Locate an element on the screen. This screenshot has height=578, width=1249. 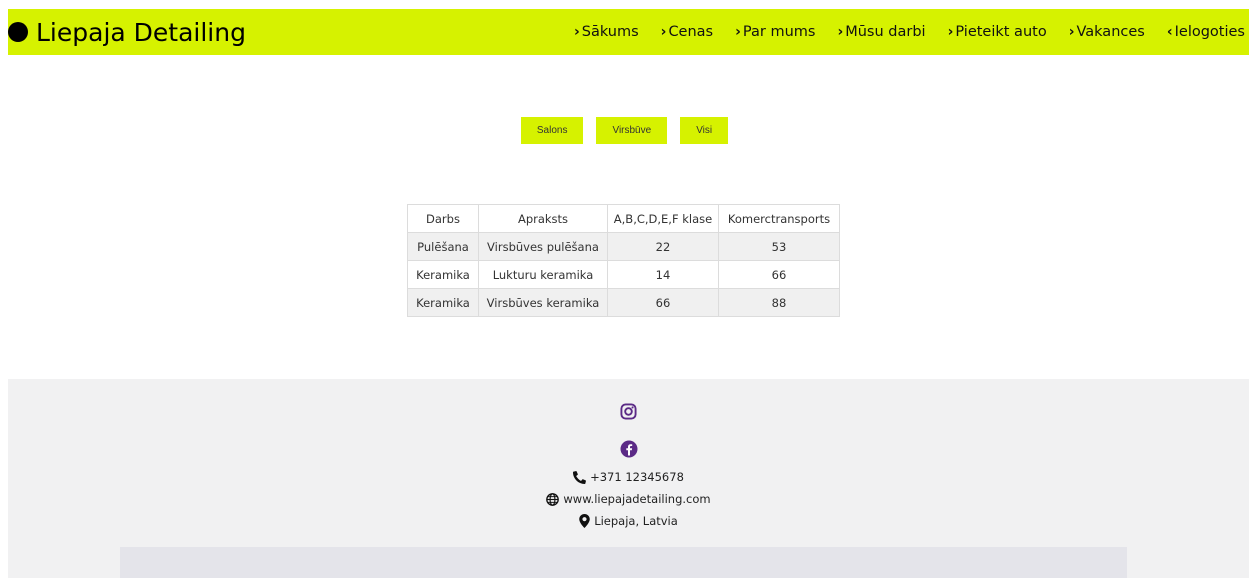
facebook-icon is located at coordinates (629, 449).